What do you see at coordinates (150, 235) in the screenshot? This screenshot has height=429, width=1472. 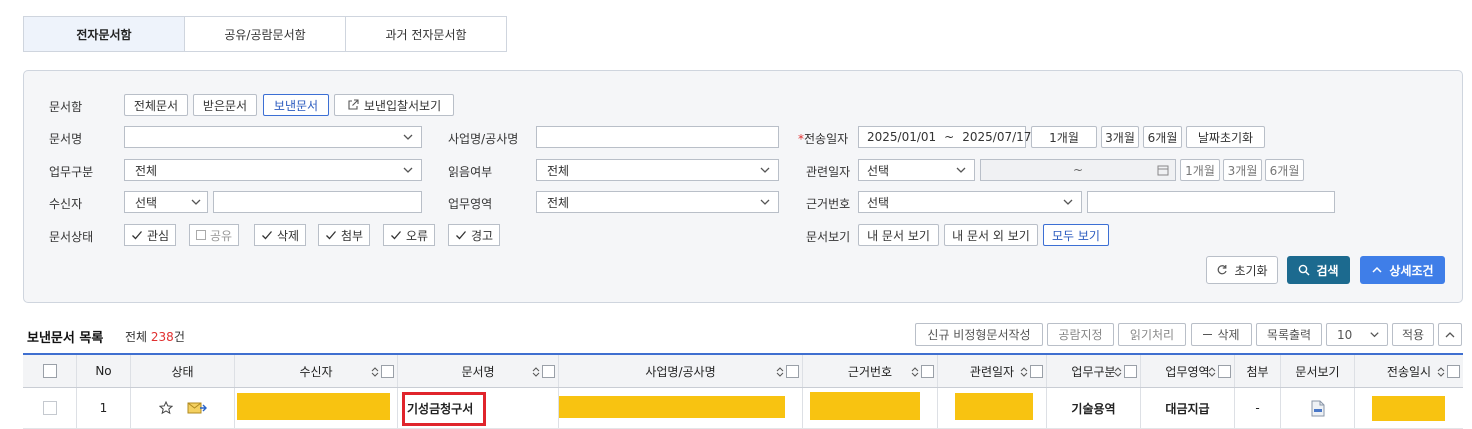 I see `status-interest-check: 관심` at bounding box center [150, 235].